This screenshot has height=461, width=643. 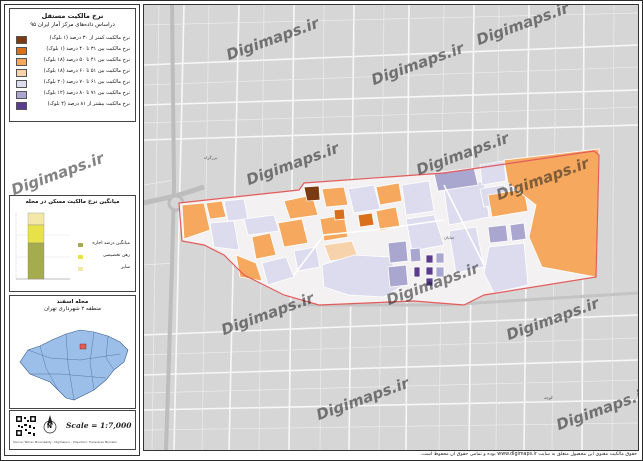 What do you see at coordinates (116, 255) in the screenshot?
I see `chart-legend-label: رهن تخصیصی` at bounding box center [116, 255].